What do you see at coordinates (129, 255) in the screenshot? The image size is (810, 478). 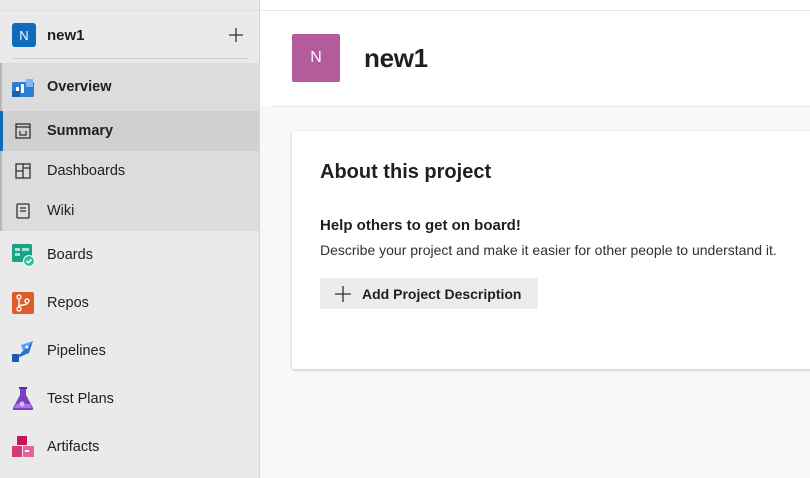 I see `sidebar-item-boards: Boards` at bounding box center [129, 255].